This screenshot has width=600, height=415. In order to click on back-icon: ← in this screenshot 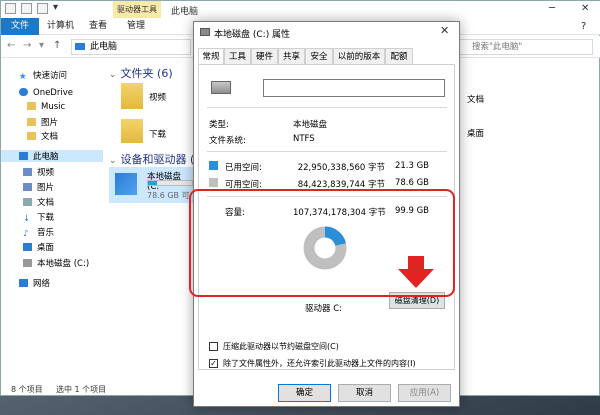, I will do `click(11, 45)`.